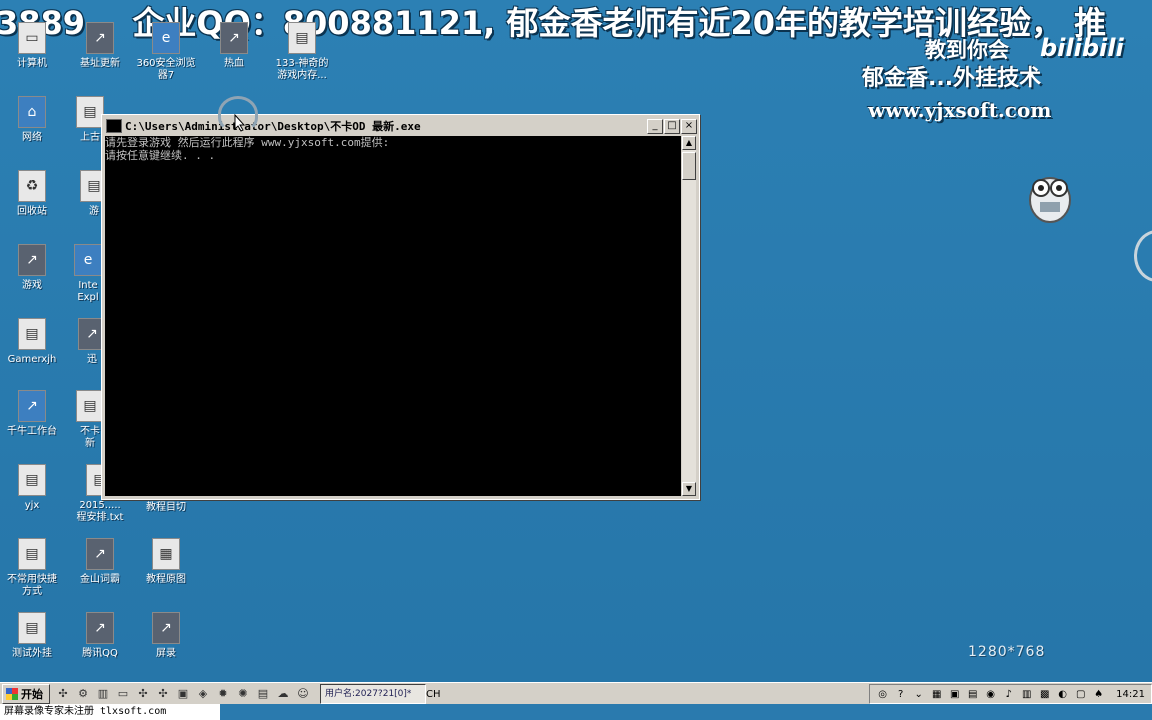 The height and width of the screenshot is (720, 1152). I want to click on scroll-thumb, so click(689, 166).